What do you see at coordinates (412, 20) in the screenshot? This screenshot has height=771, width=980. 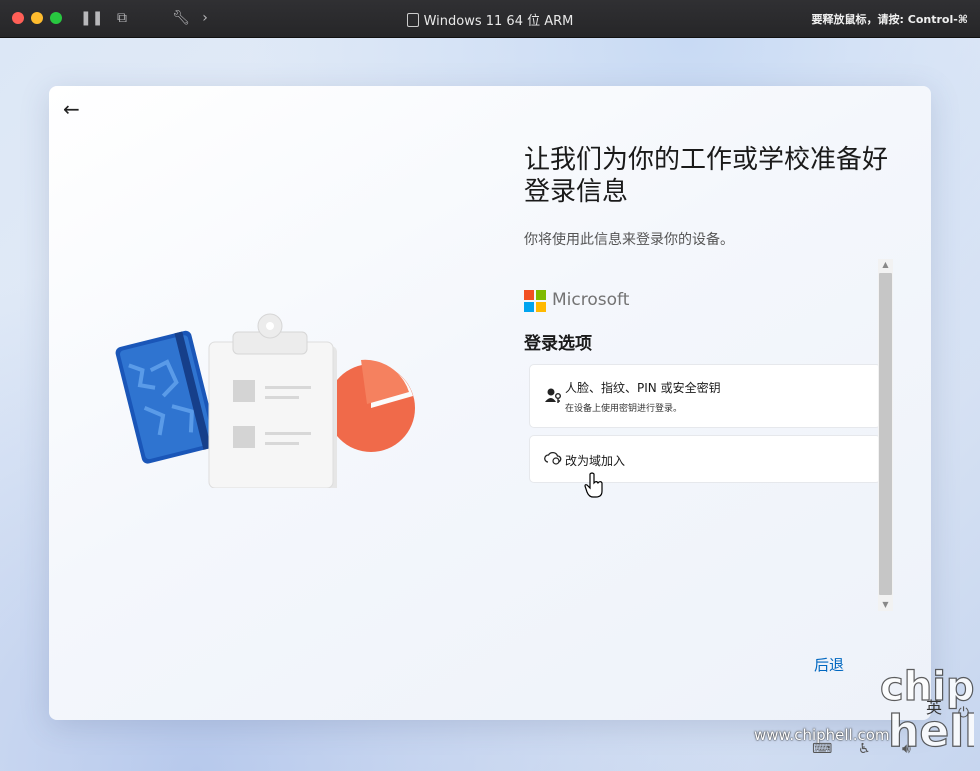 I see `vm-icon` at bounding box center [412, 20].